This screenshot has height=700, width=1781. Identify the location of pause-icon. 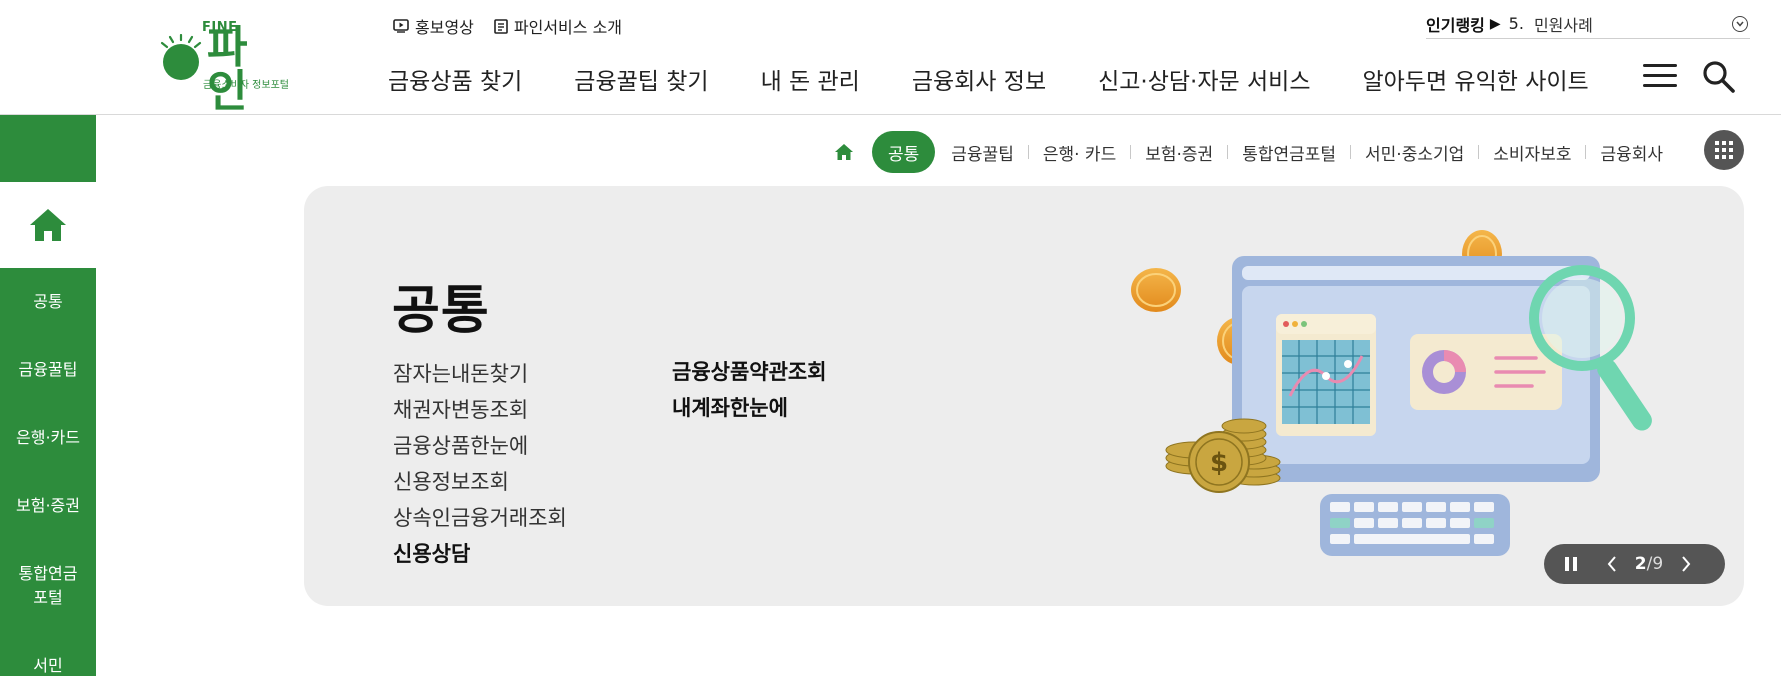
(1571, 564).